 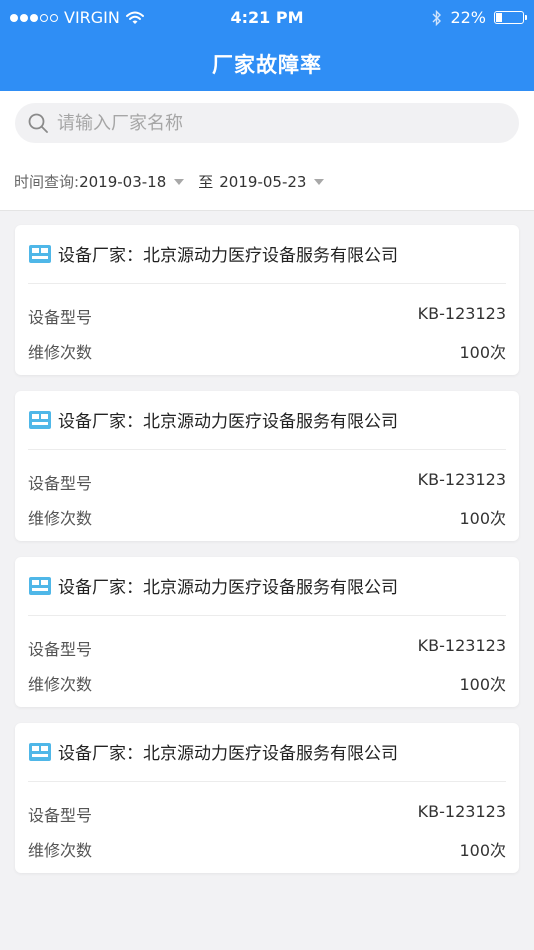 I want to click on end-date-value: 2019-05-23, so click(x=263, y=181).